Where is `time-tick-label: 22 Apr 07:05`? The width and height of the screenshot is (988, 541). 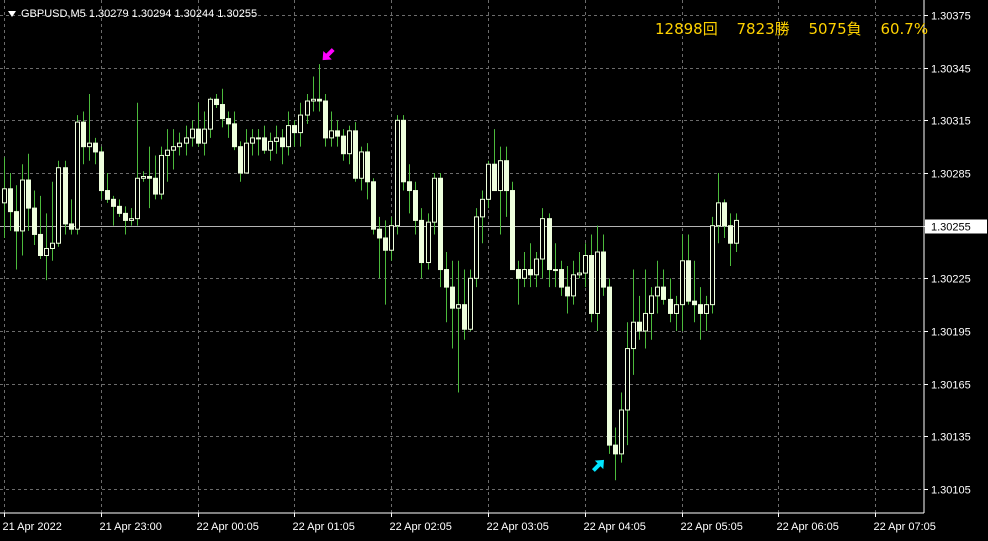
time-tick-label: 22 Apr 07:05 is located at coordinates (905, 527).